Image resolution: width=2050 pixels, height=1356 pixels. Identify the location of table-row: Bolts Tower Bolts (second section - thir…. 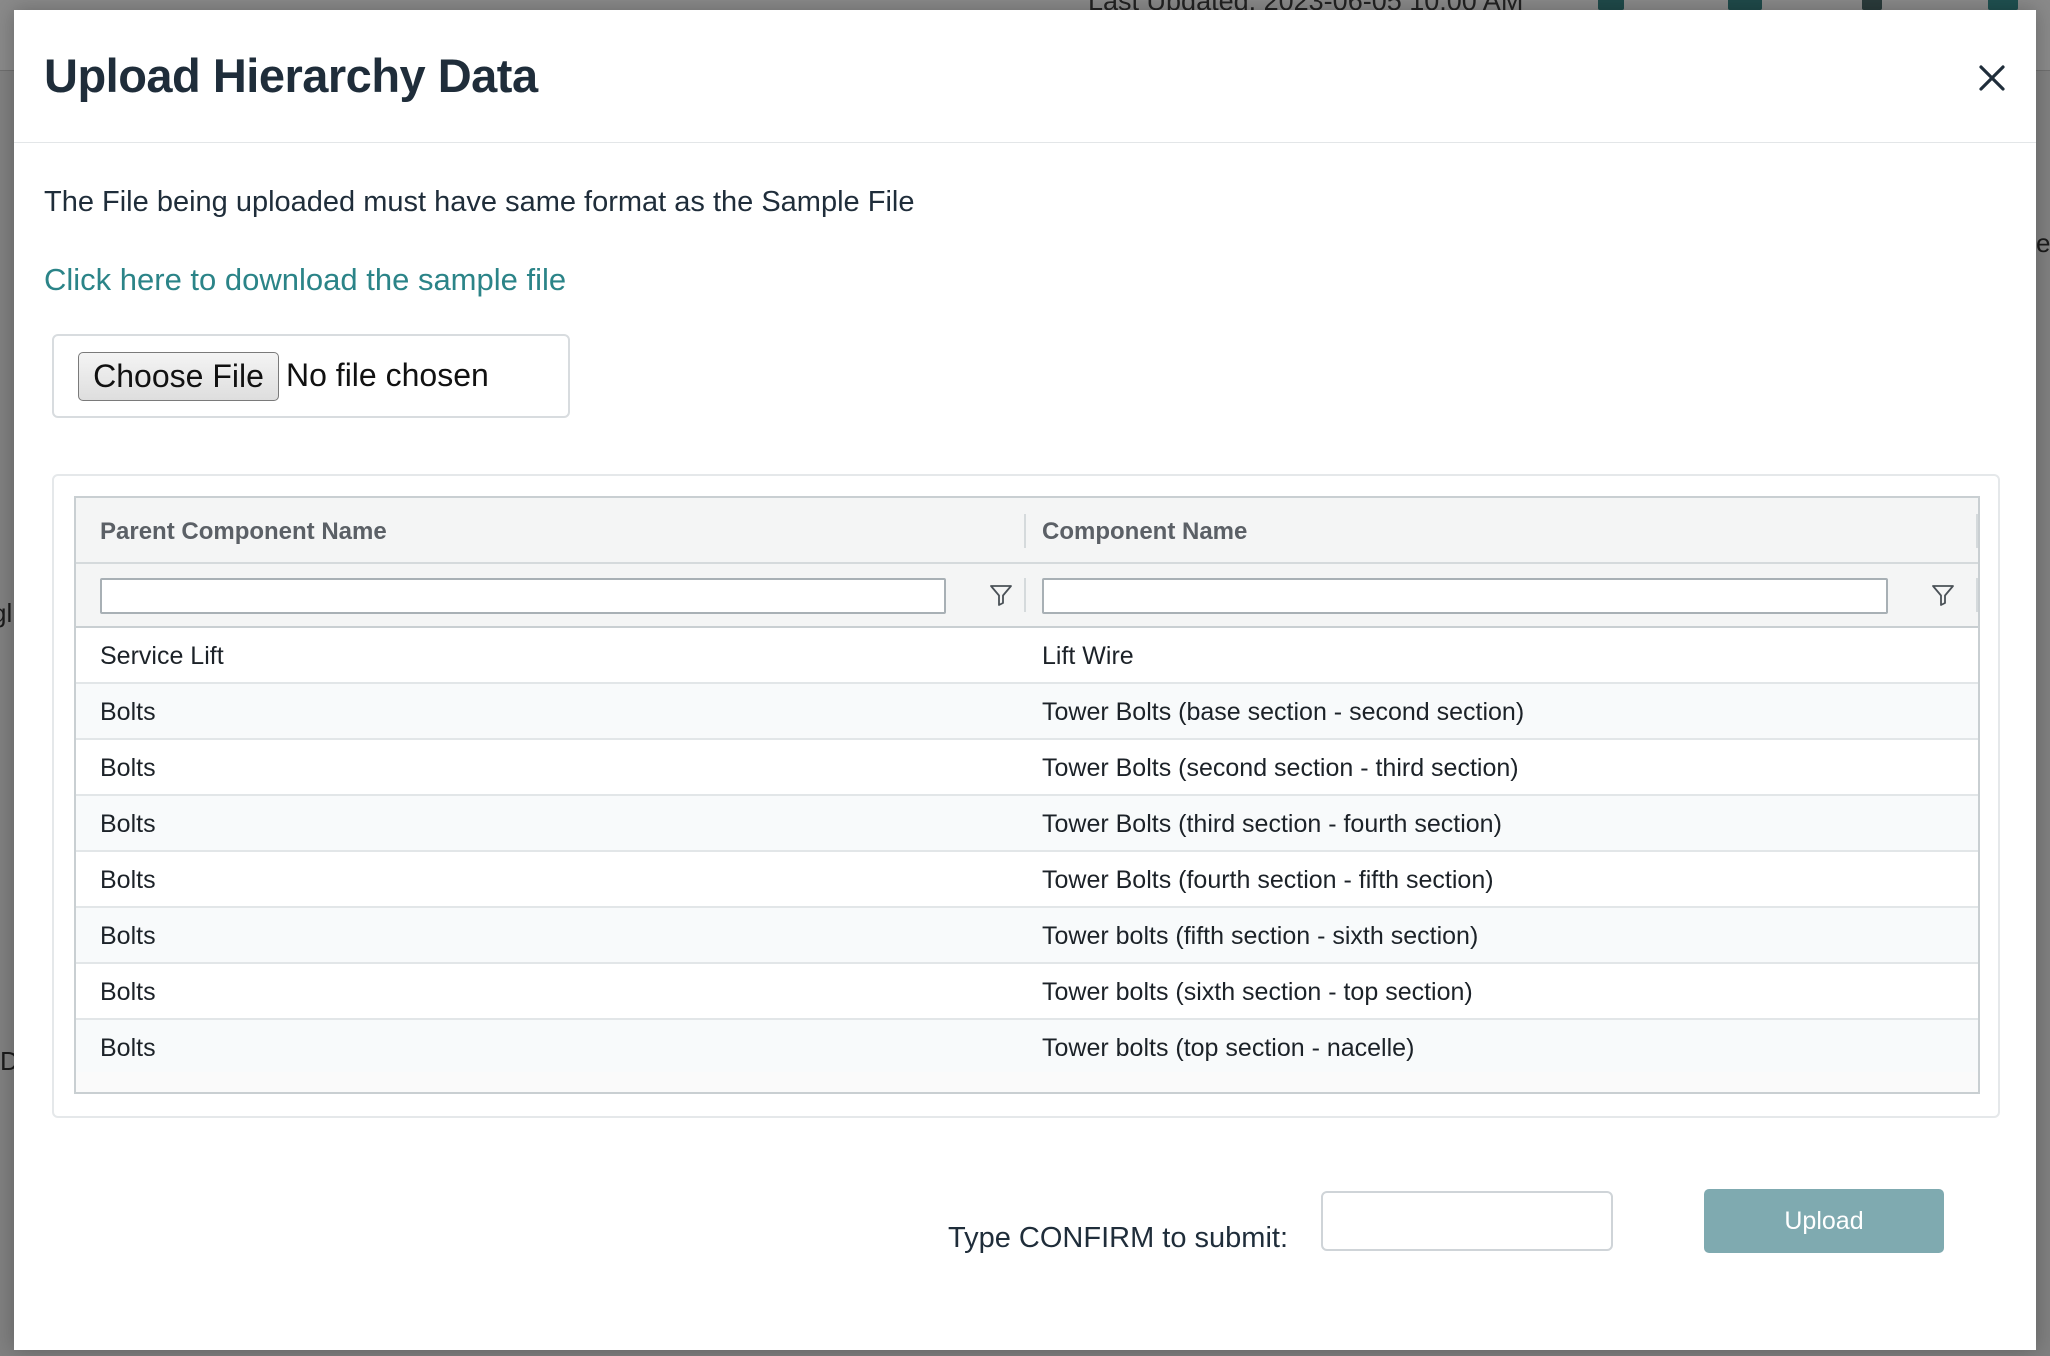
(1027, 768).